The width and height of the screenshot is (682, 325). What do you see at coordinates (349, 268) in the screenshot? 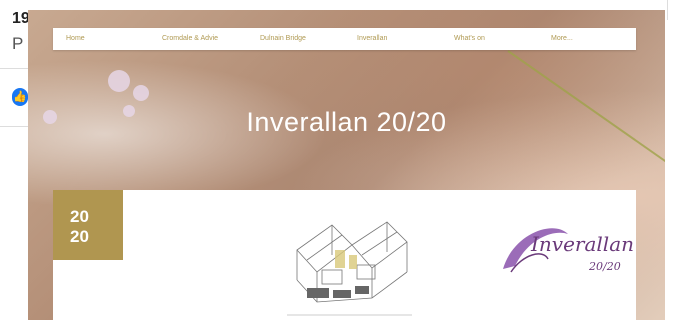
I see `building-sketch-image` at bounding box center [349, 268].